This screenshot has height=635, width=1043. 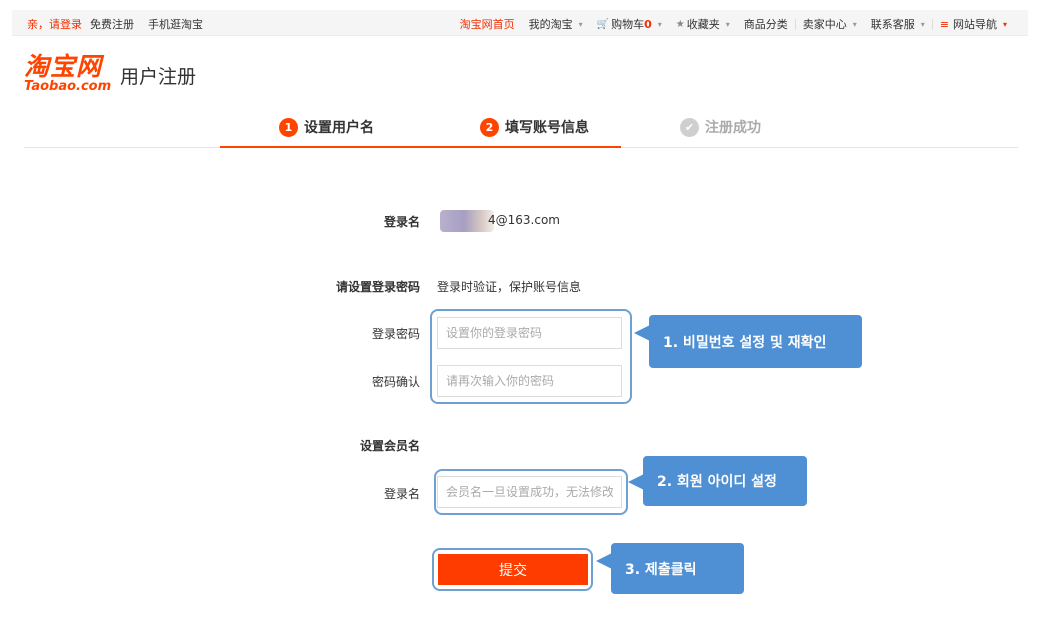 I want to click on step-fill-account: 2 填写账号信息, so click(x=534, y=127).